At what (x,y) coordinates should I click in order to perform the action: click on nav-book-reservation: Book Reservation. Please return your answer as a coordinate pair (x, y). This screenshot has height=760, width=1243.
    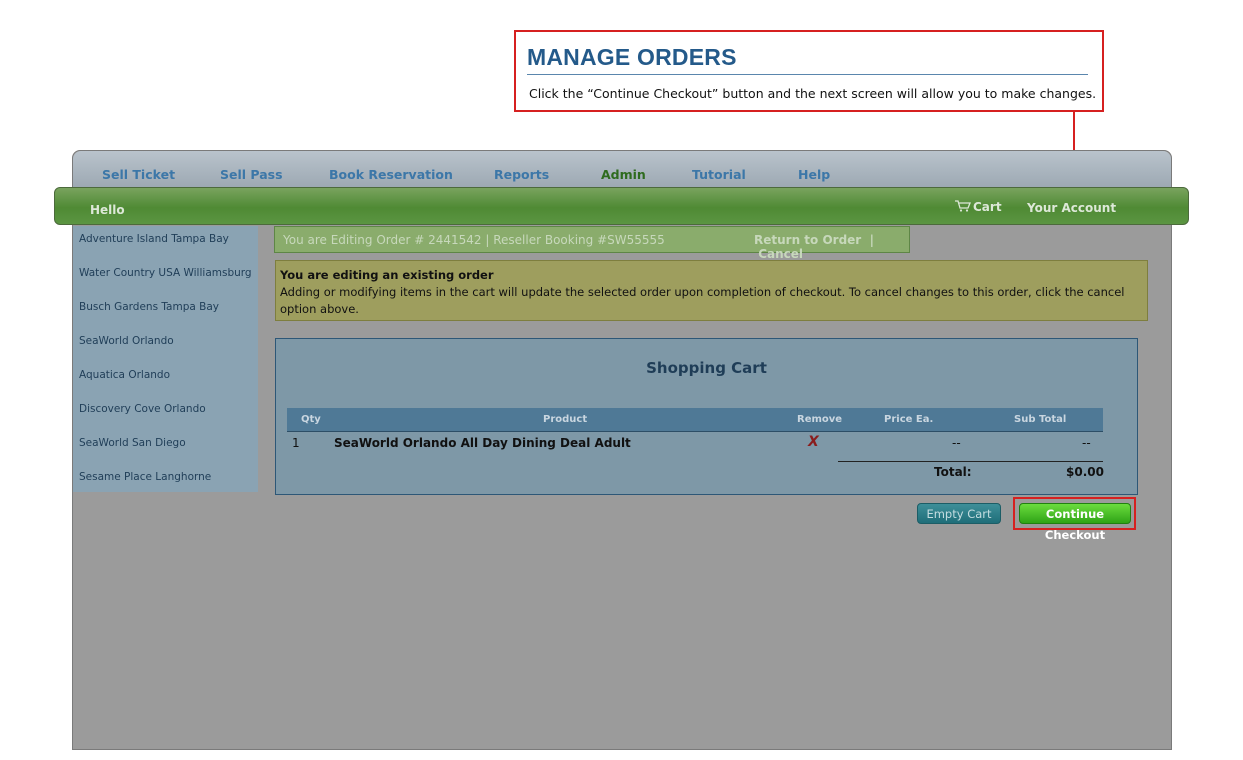
    Looking at the image, I should click on (391, 174).